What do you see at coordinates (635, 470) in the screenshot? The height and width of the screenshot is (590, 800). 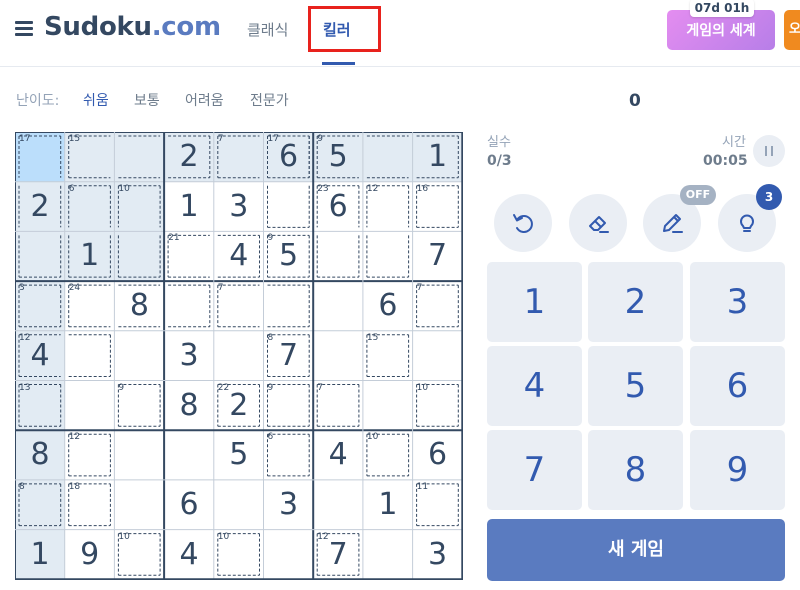 I see `number-key-8: 8` at bounding box center [635, 470].